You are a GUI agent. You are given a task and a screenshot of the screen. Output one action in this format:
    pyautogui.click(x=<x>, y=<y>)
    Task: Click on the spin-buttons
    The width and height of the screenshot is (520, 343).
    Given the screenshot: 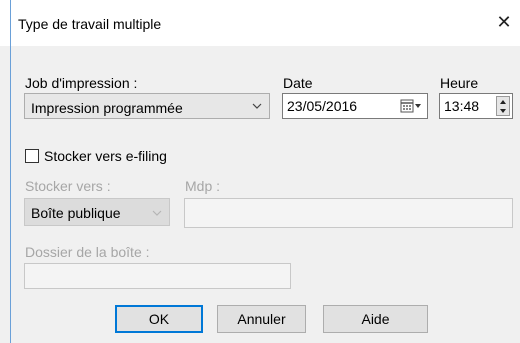 What is the action you would take?
    pyautogui.click(x=503, y=106)
    